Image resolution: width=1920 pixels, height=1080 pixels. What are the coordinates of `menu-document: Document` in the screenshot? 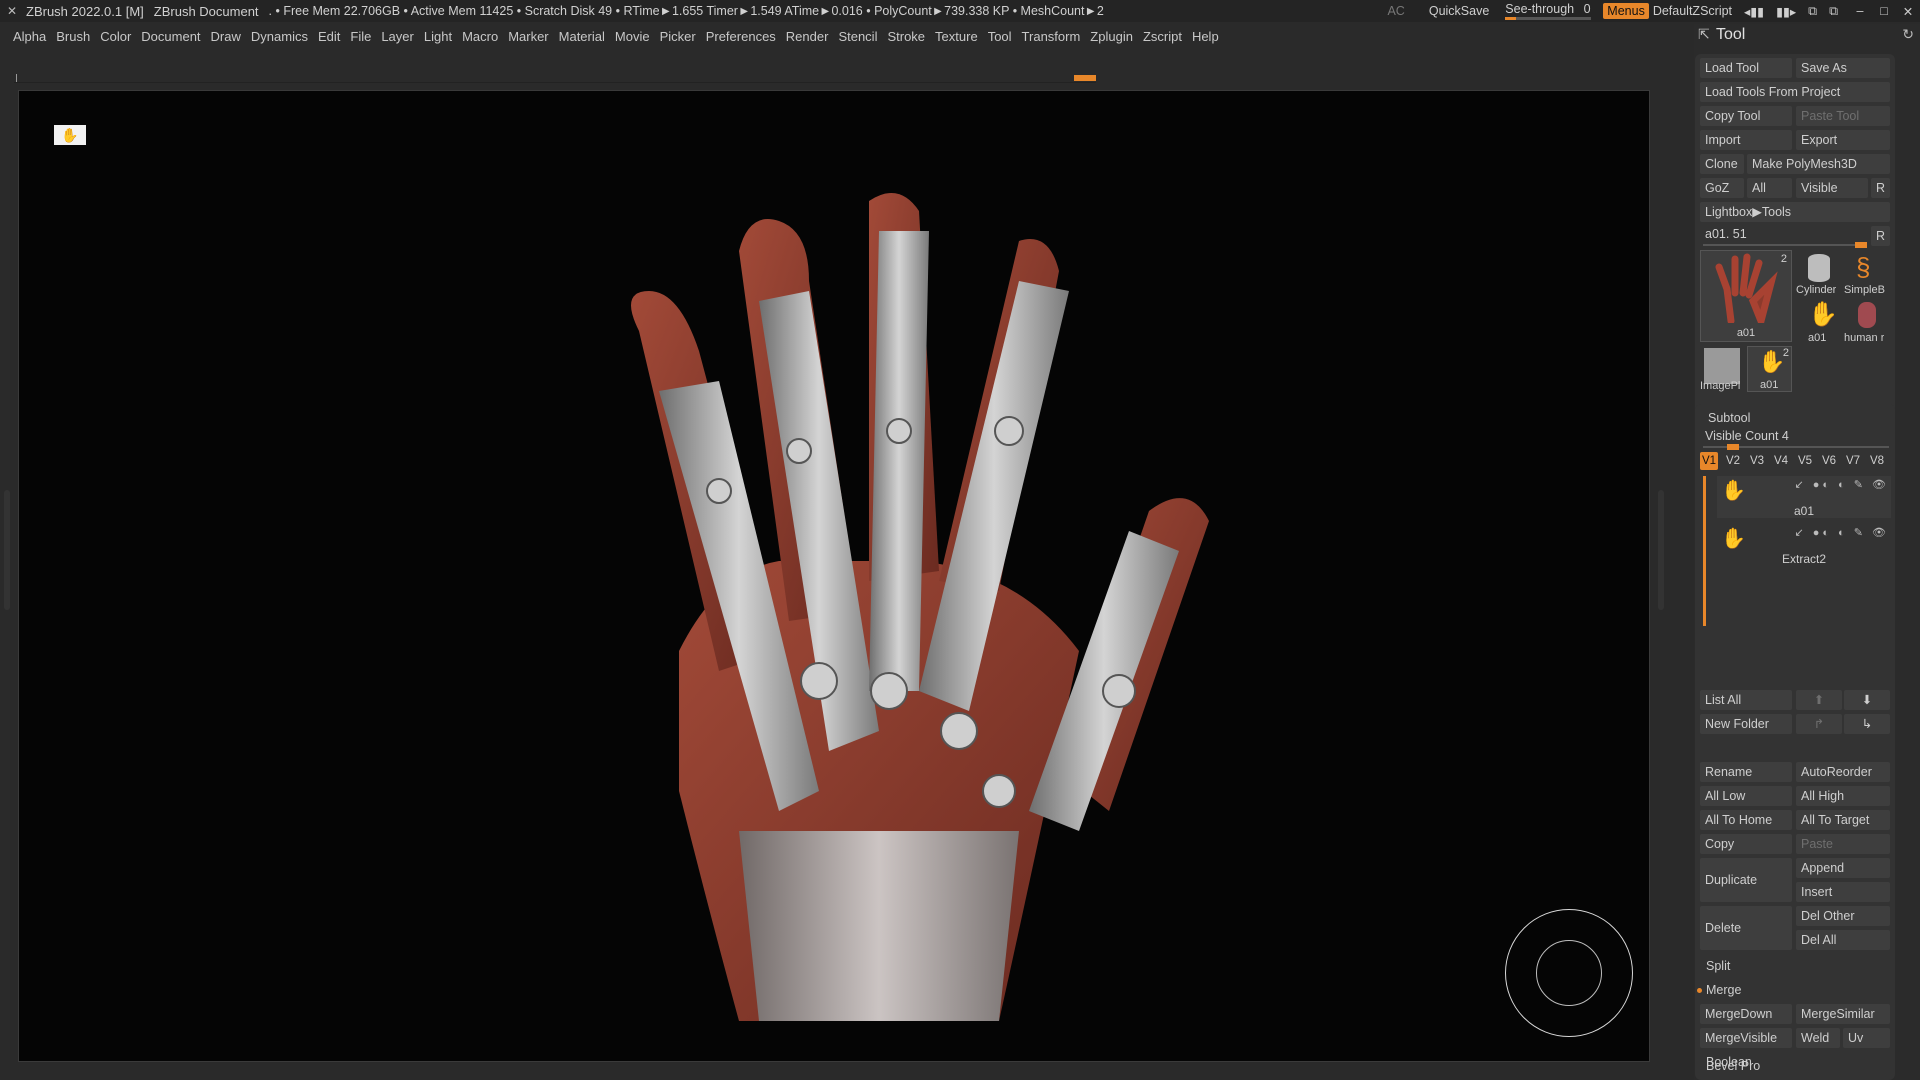 It's located at (170, 36).